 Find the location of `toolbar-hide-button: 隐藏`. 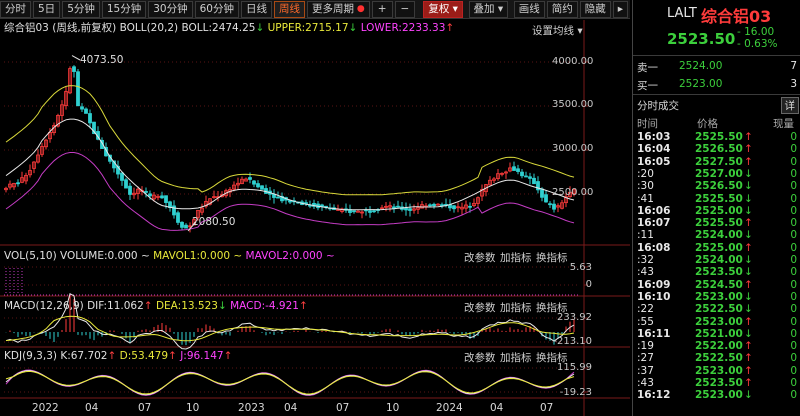

toolbar-hide-button: 隐藏 is located at coordinates (595, 9).